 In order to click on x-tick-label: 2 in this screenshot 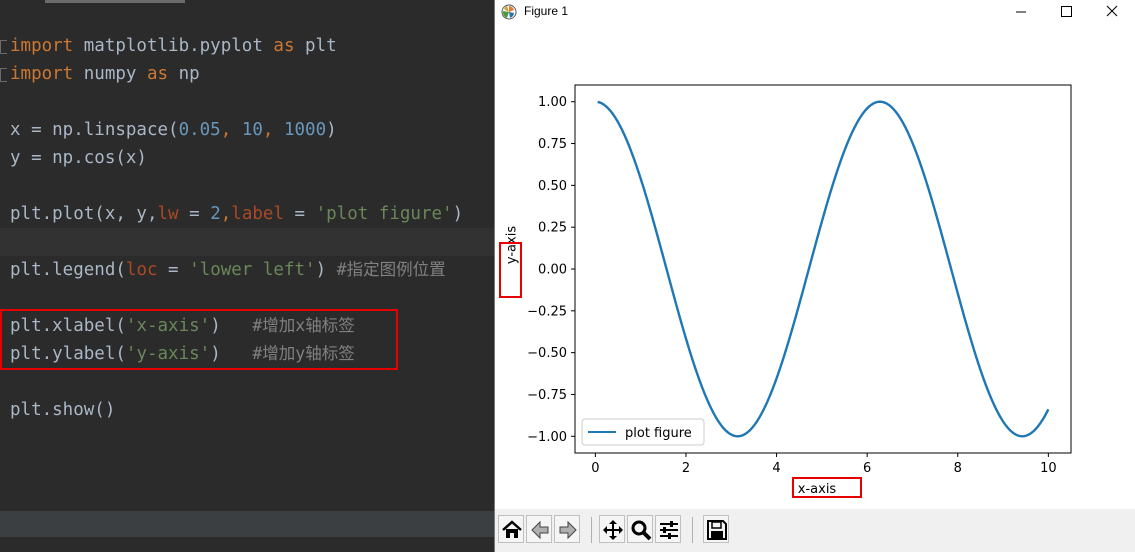, I will do `click(686, 468)`.